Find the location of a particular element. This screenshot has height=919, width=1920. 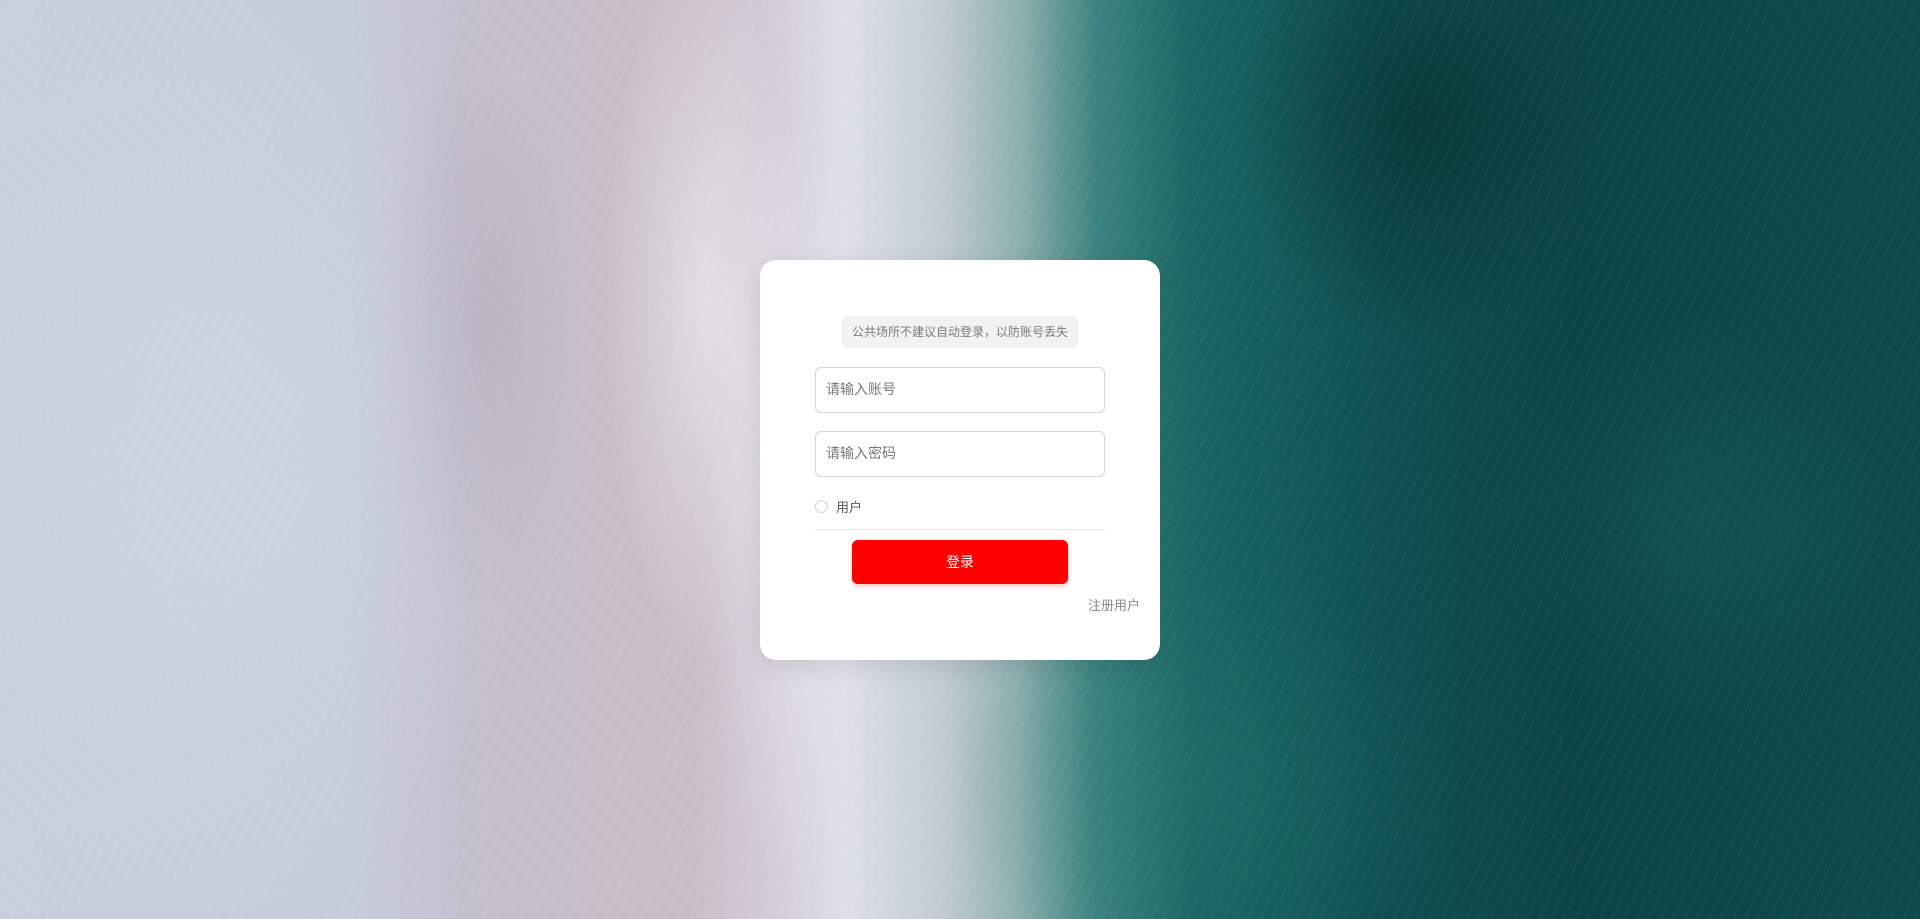

login-card: 公共场所不建议自动登录，以防账号丢失 用户 登录 注册用户 is located at coordinates (960, 460).